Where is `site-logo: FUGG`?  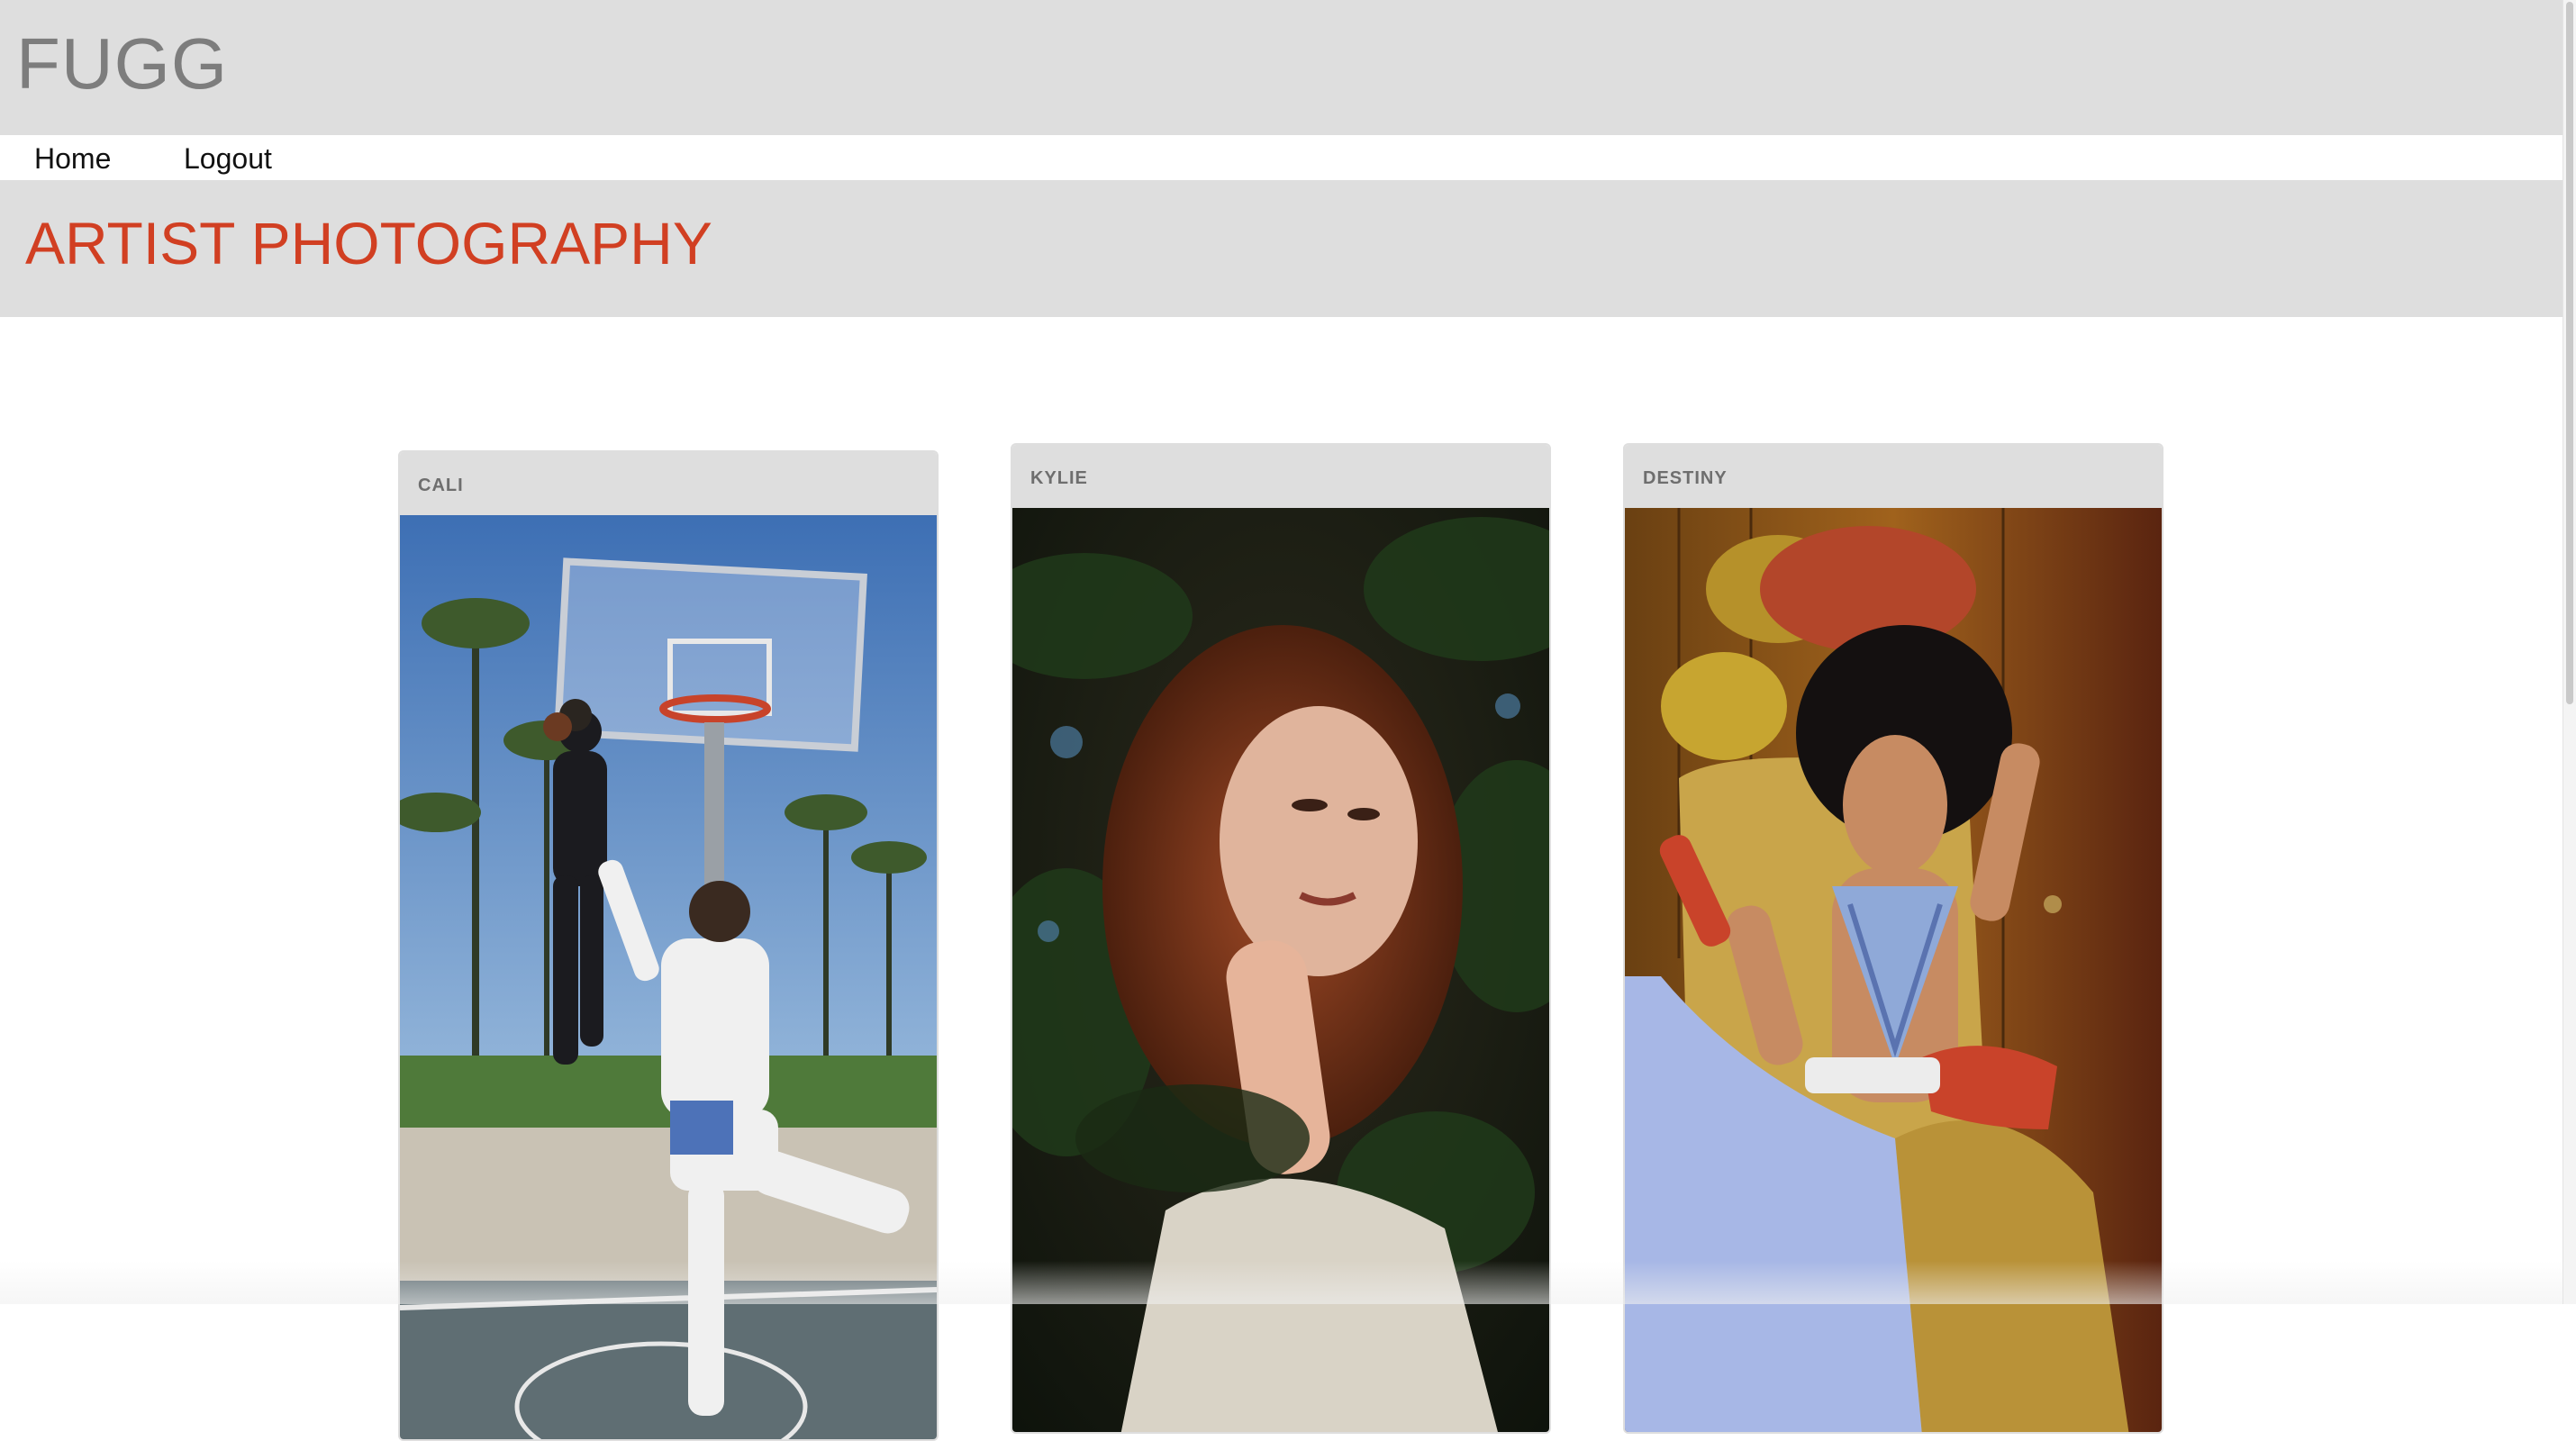
site-logo: FUGG is located at coordinates (122, 63).